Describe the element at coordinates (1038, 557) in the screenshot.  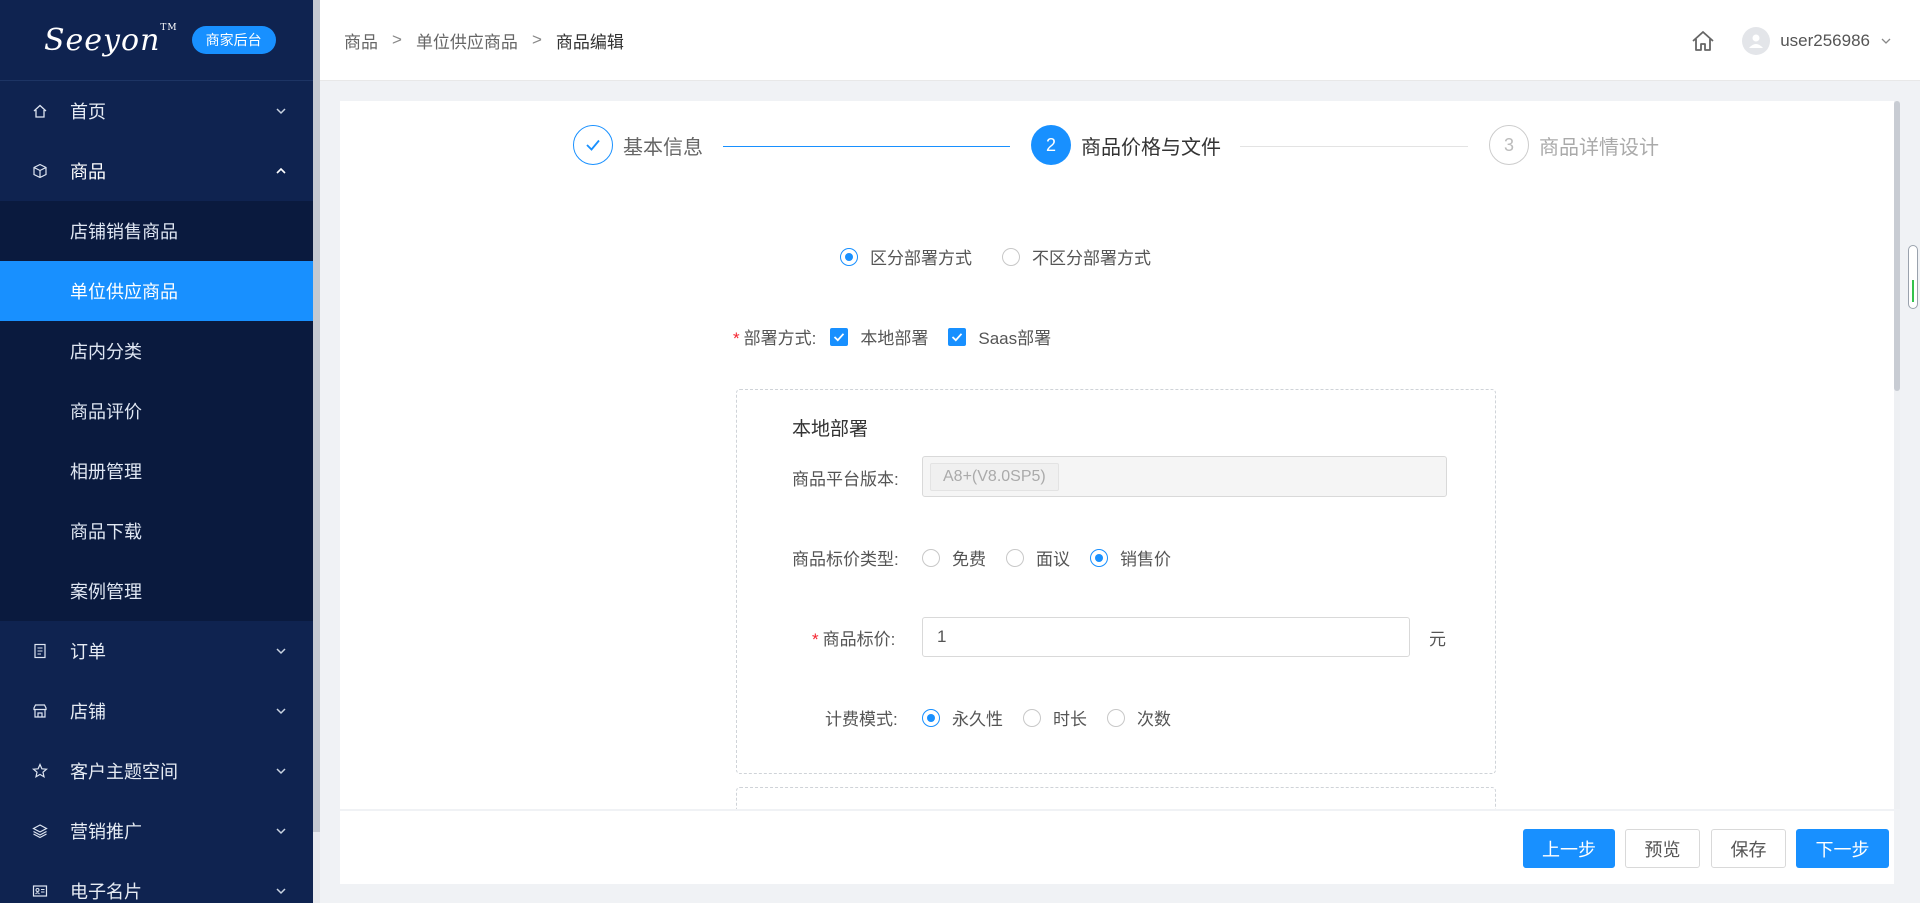
I see `radio-negotiable: 面议` at that location.